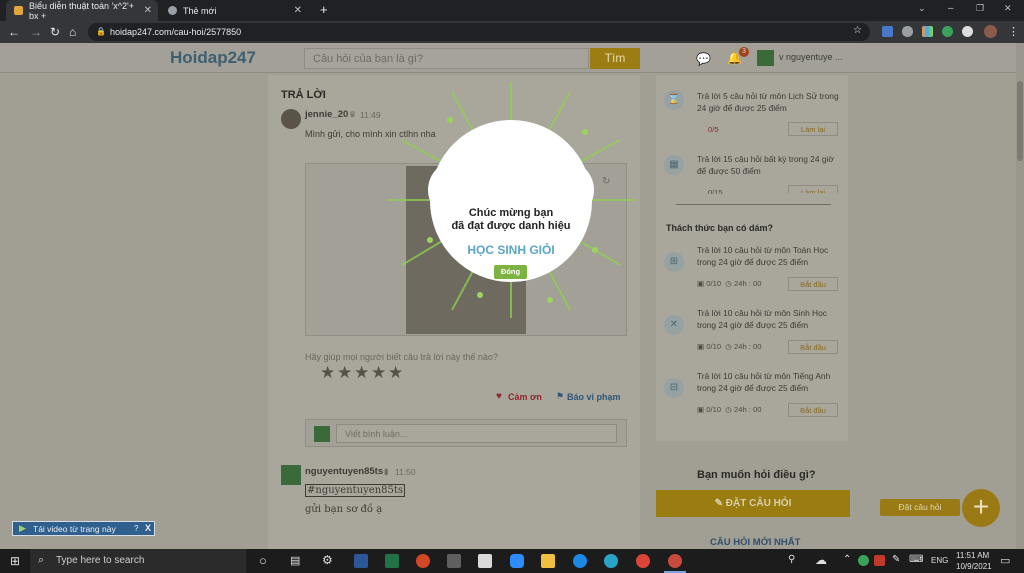 This screenshot has width=1024, height=573. I want to click on taskbar-search-input: ⌕ Type here to search, so click(138, 561).